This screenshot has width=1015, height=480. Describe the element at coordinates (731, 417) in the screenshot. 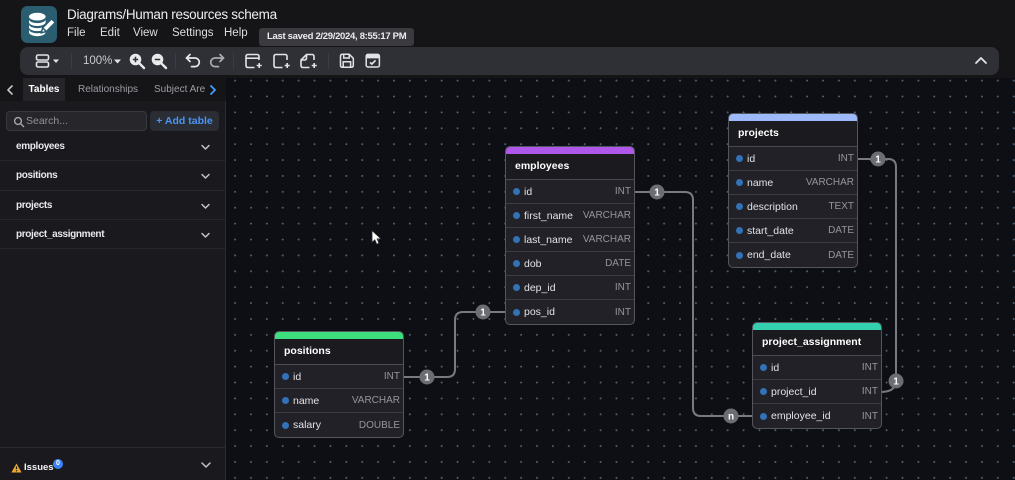

I see `svg-text: n` at that location.